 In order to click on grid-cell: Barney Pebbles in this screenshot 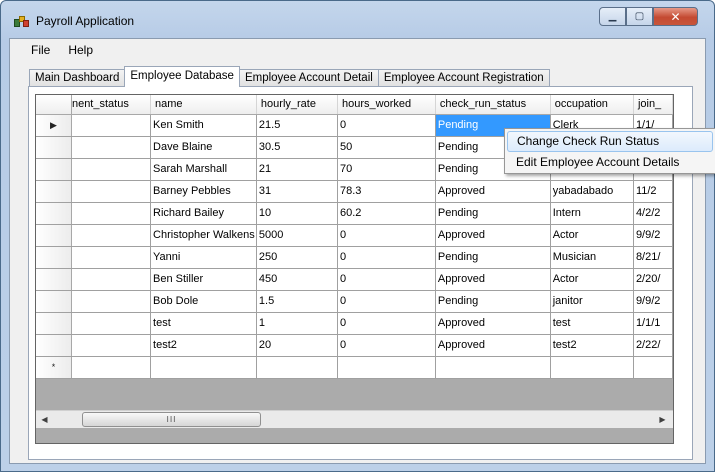, I will do `click(203, 191)`.